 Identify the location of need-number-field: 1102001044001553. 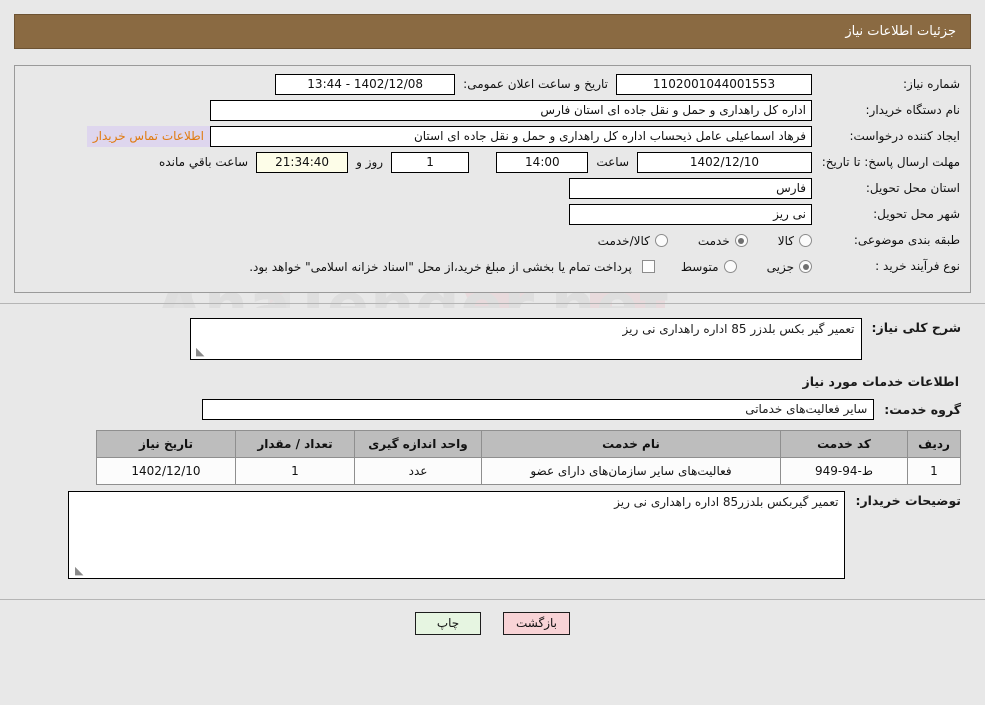
(714, 84).